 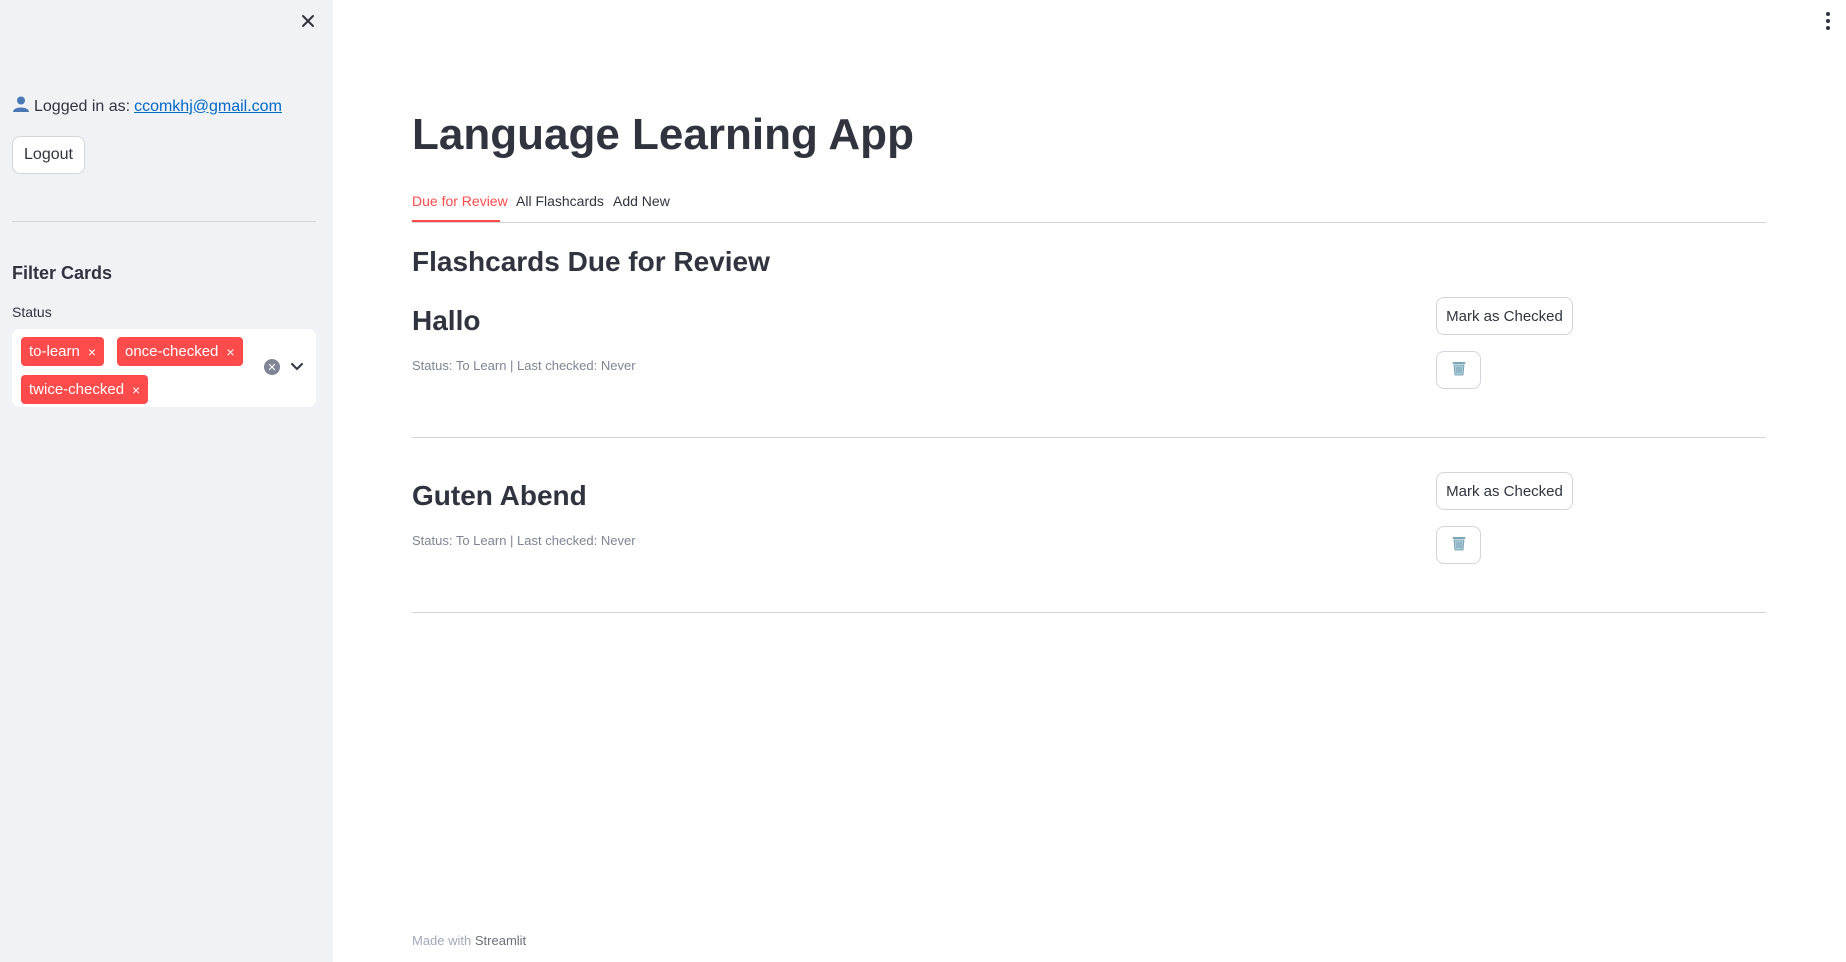 What do you see at coordinates (164, 221) in the screenshot?
I see `sidebar-divider` at bounding box center [164, 221].